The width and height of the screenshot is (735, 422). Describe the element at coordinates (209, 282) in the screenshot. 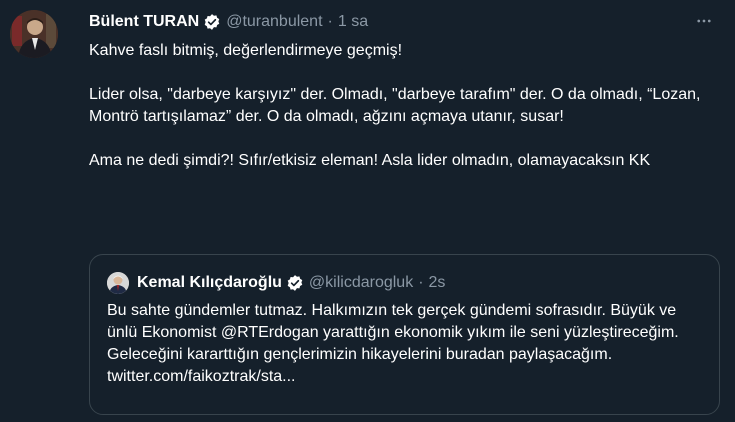

I see `quoted-author-name: Kemal Kılıçdaroğlu` at that location.